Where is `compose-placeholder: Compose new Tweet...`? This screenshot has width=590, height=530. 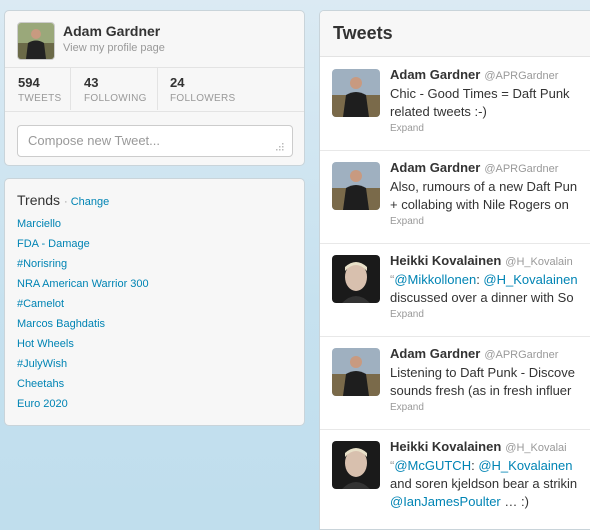
compose-placeholder: Compose new Tweet... is located at coordinates (94, 140).